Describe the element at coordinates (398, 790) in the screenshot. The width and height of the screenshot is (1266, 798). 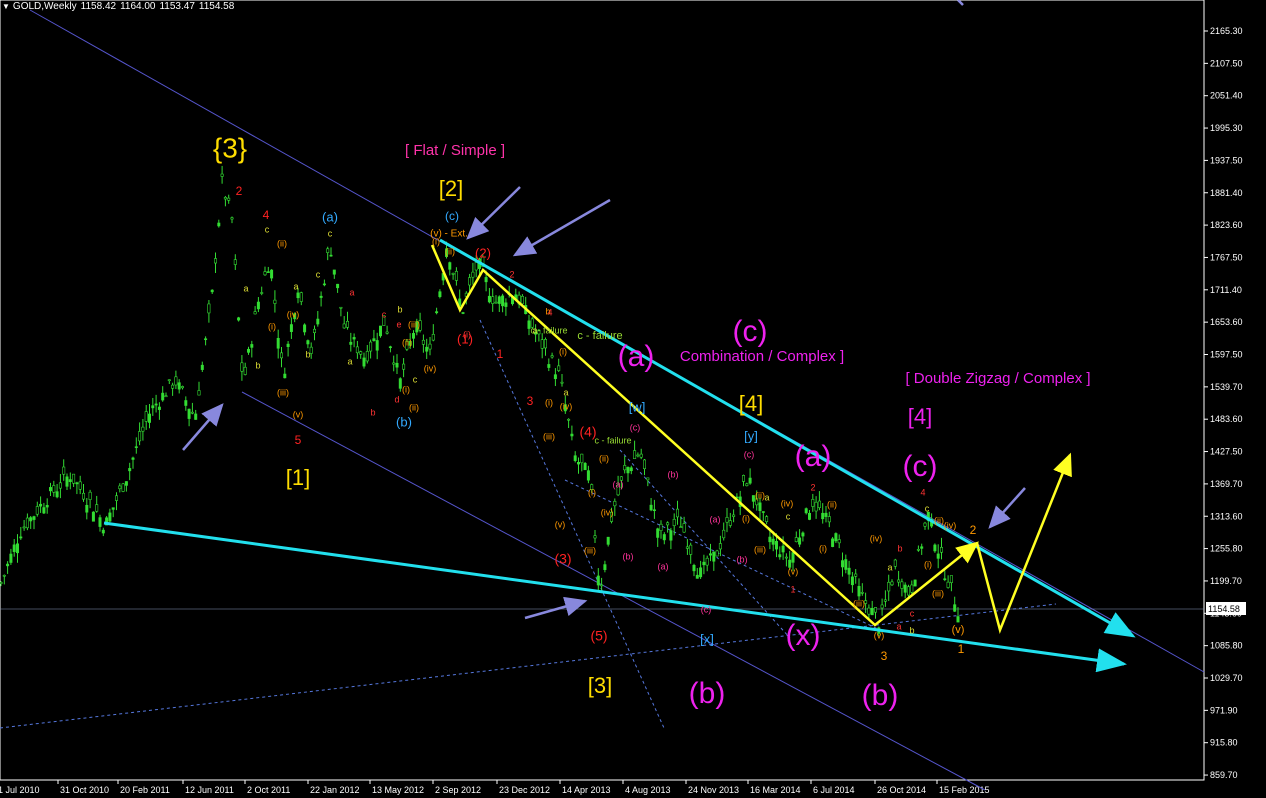
I see `x-tick-label: 13 May 2012` at that location.